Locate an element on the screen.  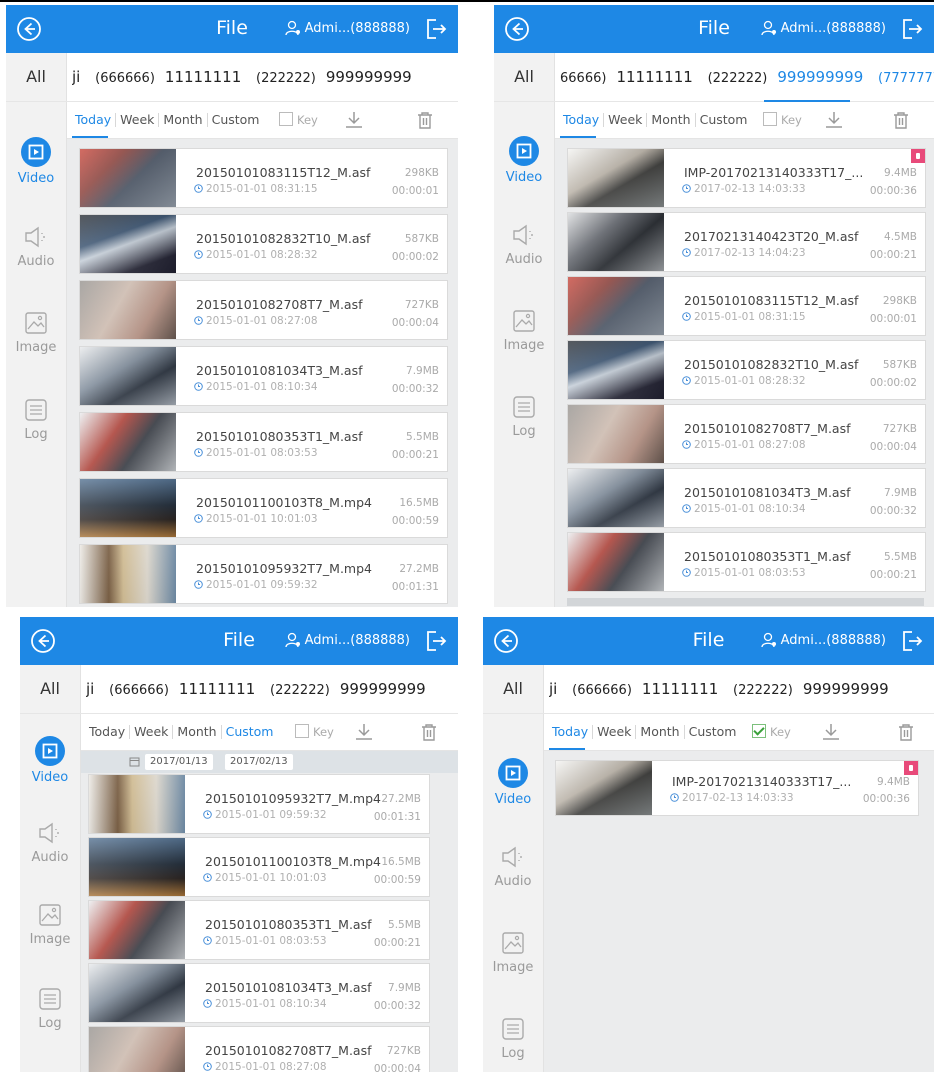
date-from-field: 2017/01/13 is located at coordinates (179, 762).